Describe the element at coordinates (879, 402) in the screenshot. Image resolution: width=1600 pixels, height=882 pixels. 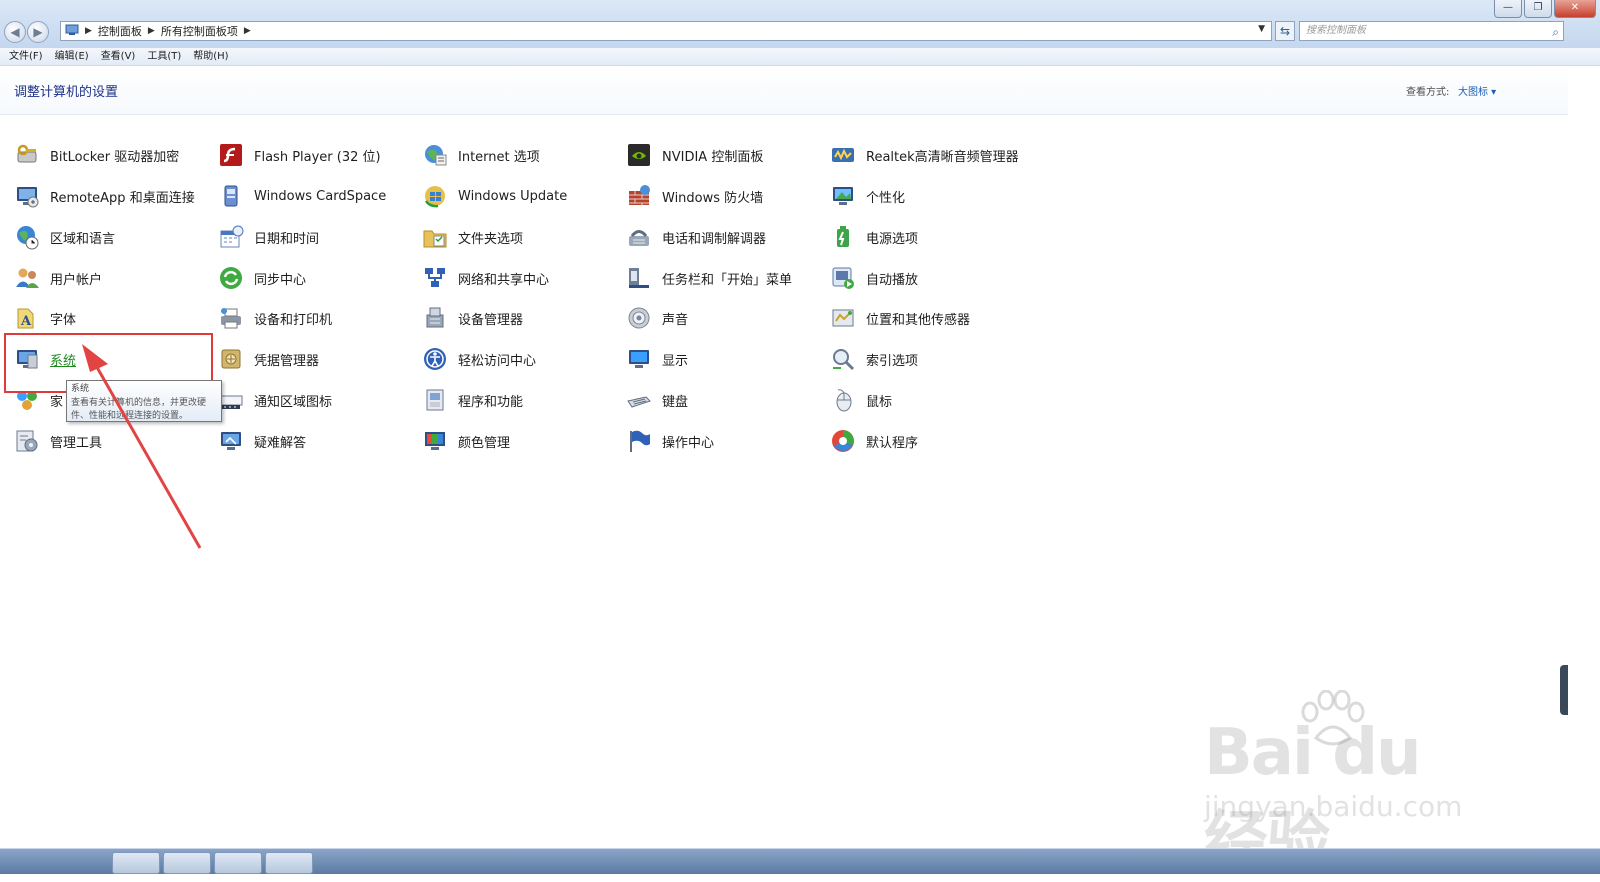
I see `item-label: 鼠标` at that location.